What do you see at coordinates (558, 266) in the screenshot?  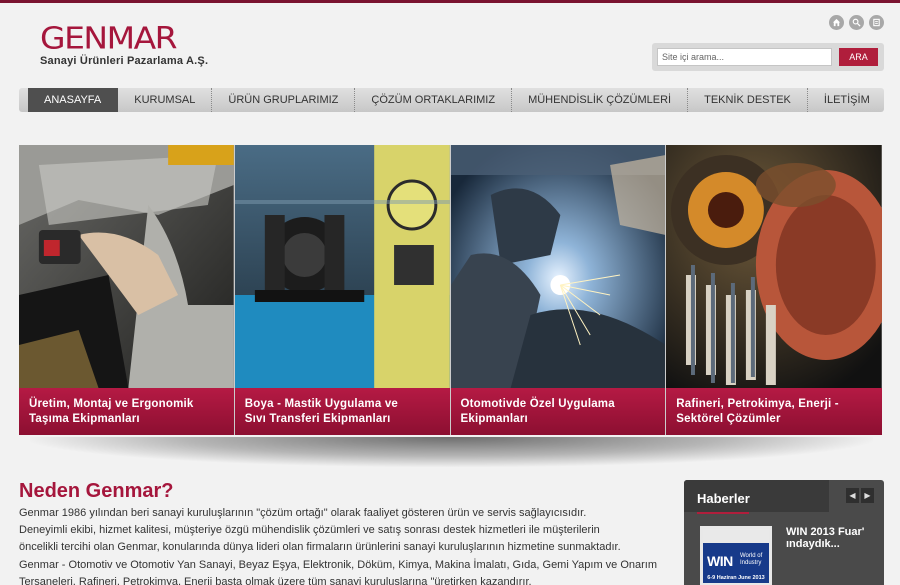 I see `slide-image-welding` at bounding box center [558, 266].